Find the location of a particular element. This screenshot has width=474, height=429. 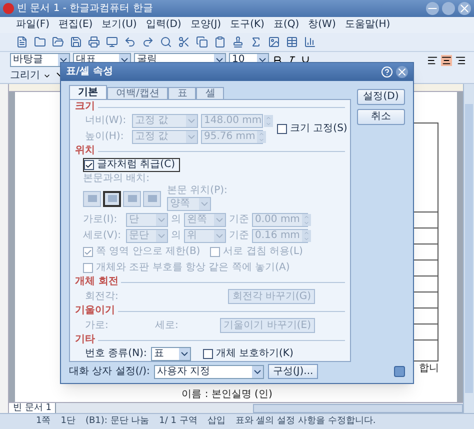

search-icon is located at coordinates (166, 42).